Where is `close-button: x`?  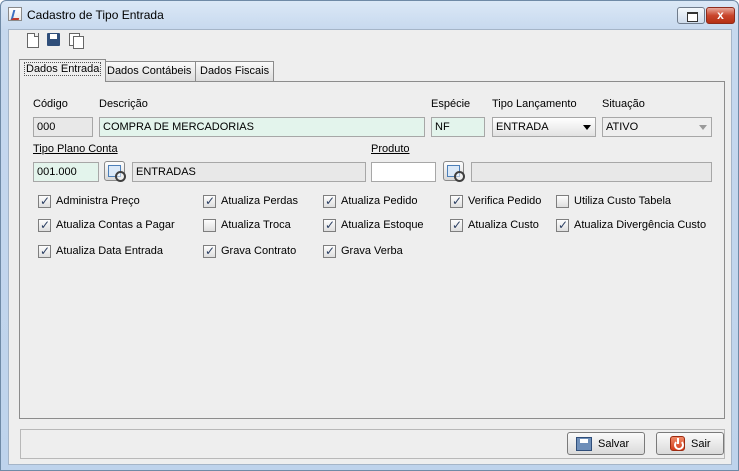
close-button: x is located at coordinates (720, 15).